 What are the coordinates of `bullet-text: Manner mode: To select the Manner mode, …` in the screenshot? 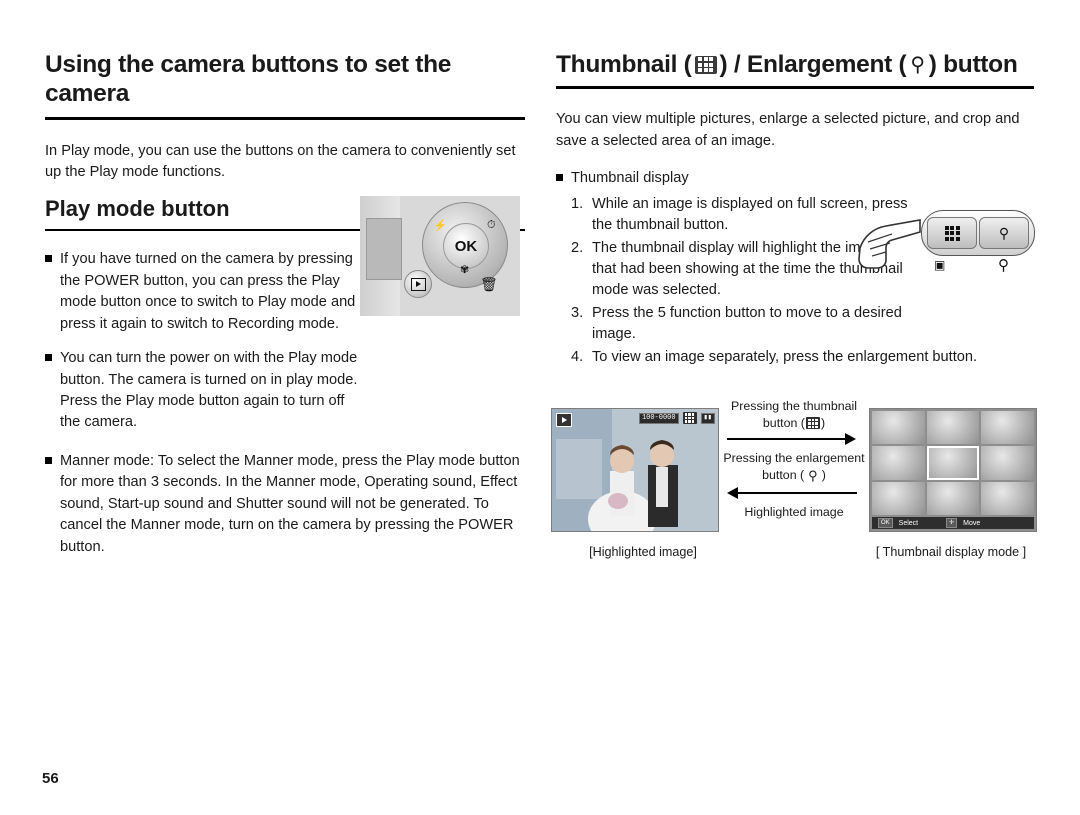 It's located at (290, 503).